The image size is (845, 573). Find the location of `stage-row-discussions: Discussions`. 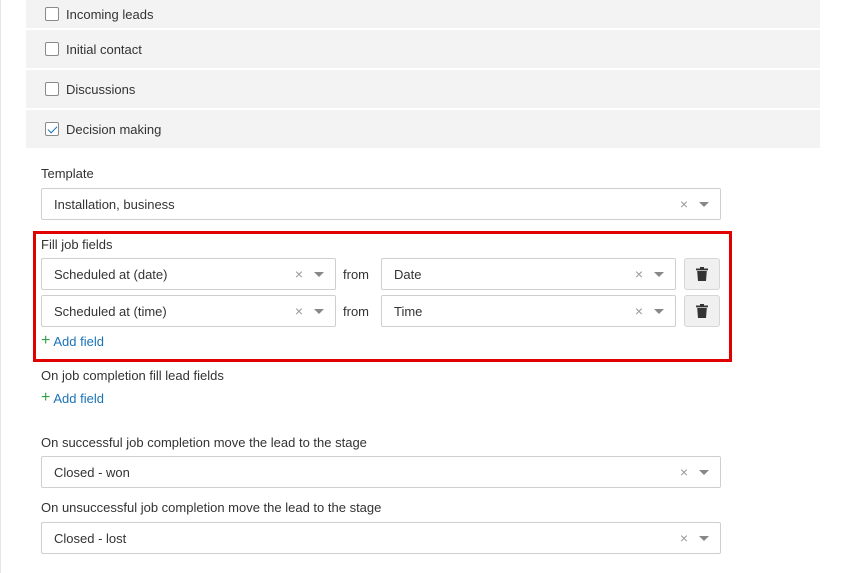

stage-row-discussions: Discussions is located at coordinates (423, 89).